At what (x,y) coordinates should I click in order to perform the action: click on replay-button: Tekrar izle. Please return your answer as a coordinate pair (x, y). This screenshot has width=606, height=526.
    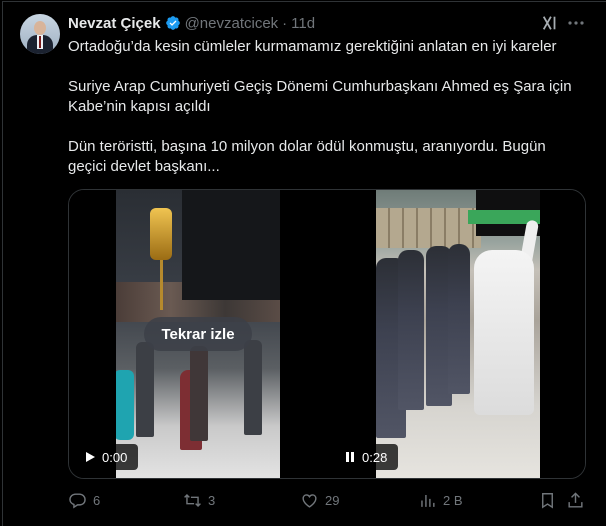
    Looking at the image, I should click on (198, 334).